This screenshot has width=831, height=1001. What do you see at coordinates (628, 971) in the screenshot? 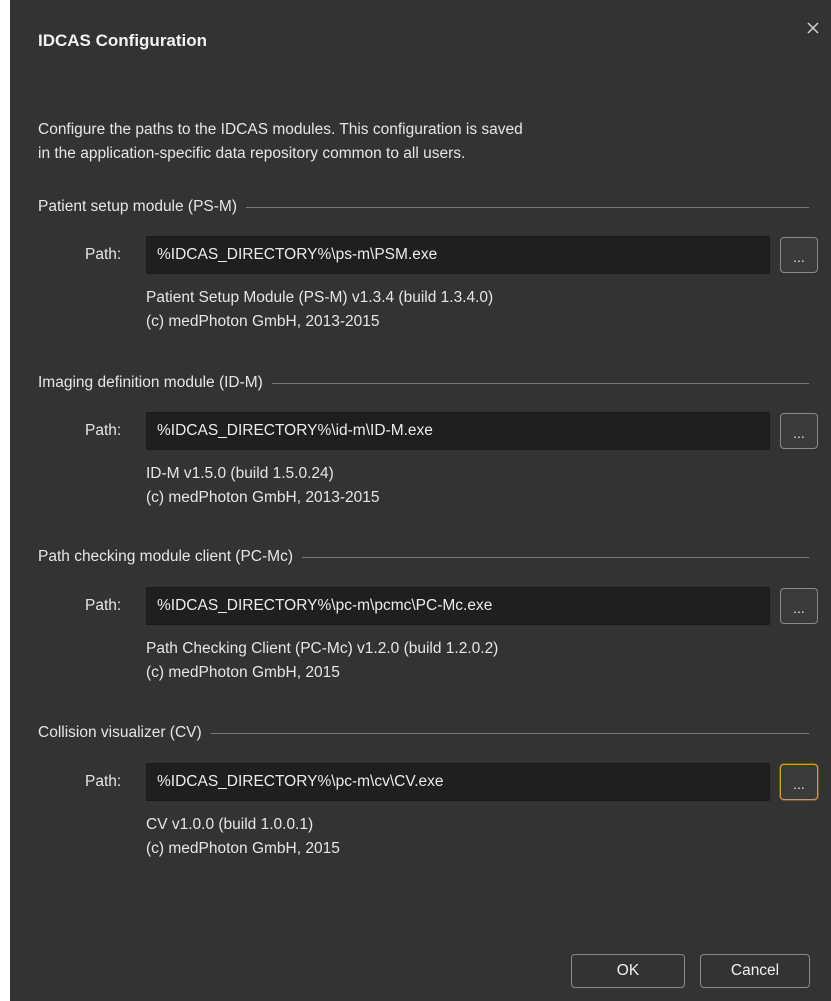
I see `ok-button: OK` at bounding box center [628, 971].